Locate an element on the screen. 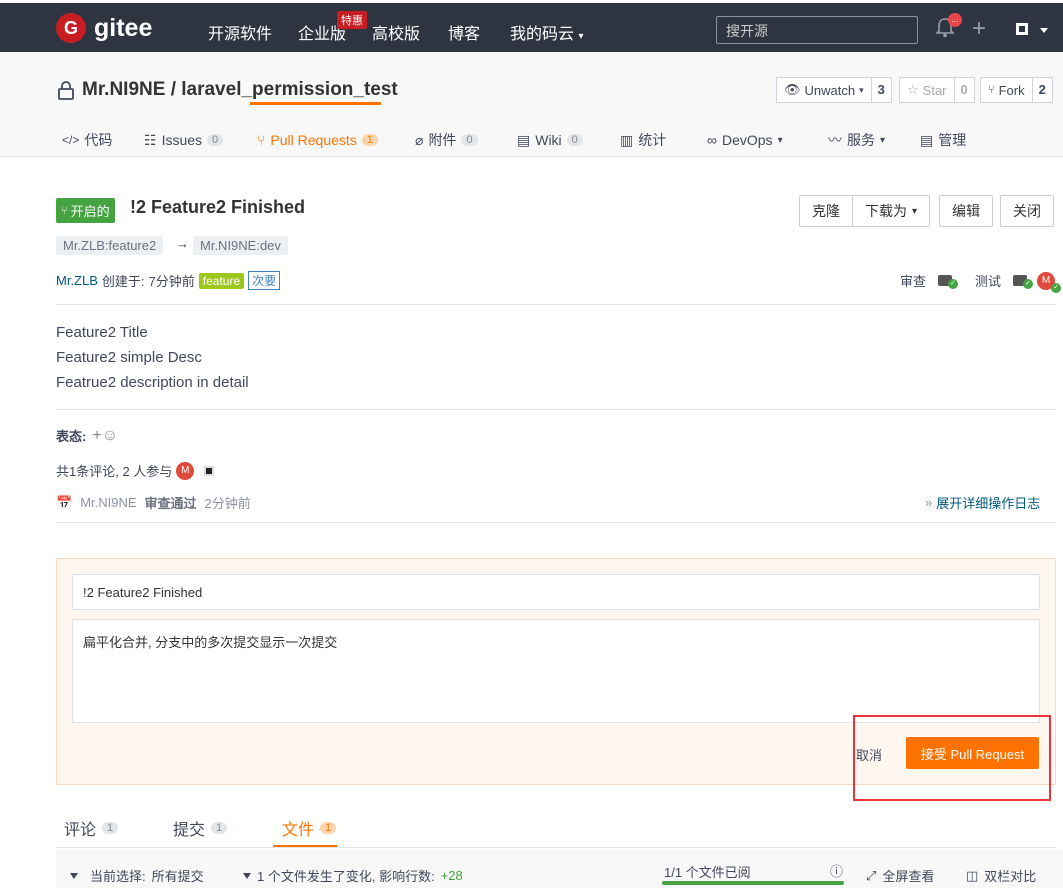 The image size is (1063, 888). watch-label: Unwatch is located at coordinates (830, 90).